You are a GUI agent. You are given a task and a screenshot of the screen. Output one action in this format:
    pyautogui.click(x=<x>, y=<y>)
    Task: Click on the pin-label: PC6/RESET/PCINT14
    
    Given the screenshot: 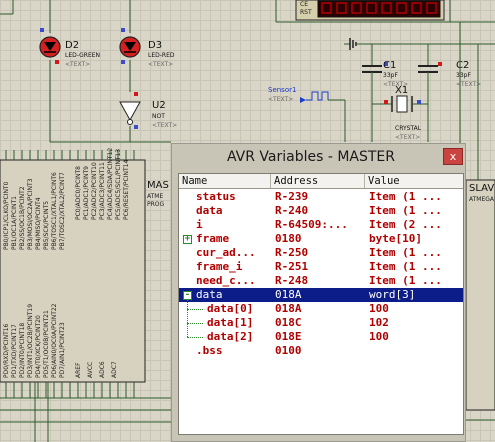 What is the action you would take?
    pyautogui.click(x=126, y=190)
    